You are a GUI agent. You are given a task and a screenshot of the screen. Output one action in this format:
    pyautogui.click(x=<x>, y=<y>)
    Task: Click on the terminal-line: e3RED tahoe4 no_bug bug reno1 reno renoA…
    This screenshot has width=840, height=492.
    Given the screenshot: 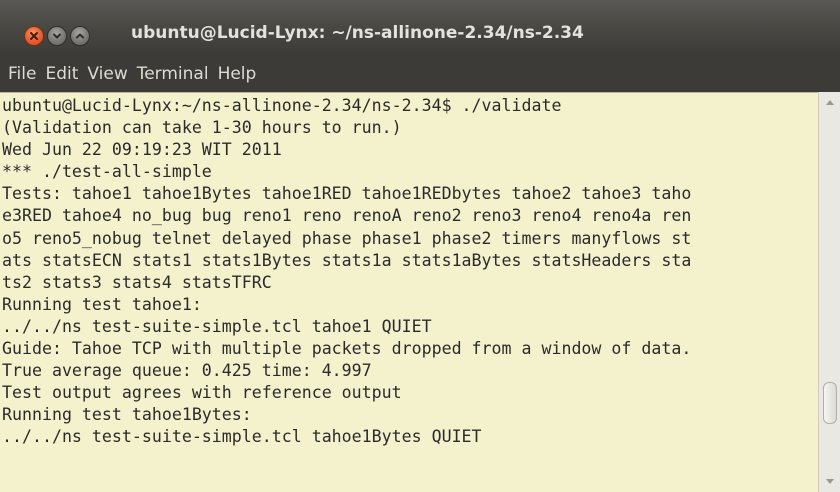 What is the action you would take?
    pyautogui.click(x=347, y=216)
    